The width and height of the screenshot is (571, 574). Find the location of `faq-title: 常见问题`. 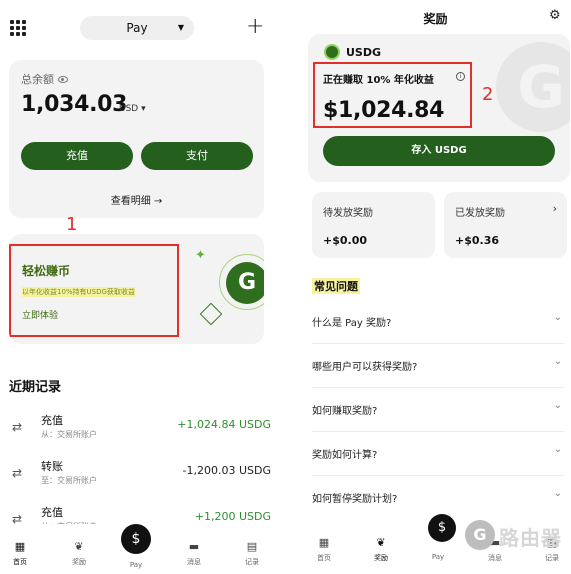

faq-title: 常见问题 is located at coordinates (336, 286).